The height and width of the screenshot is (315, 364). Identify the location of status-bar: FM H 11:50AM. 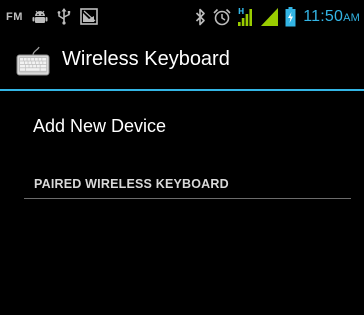
(182, 16).